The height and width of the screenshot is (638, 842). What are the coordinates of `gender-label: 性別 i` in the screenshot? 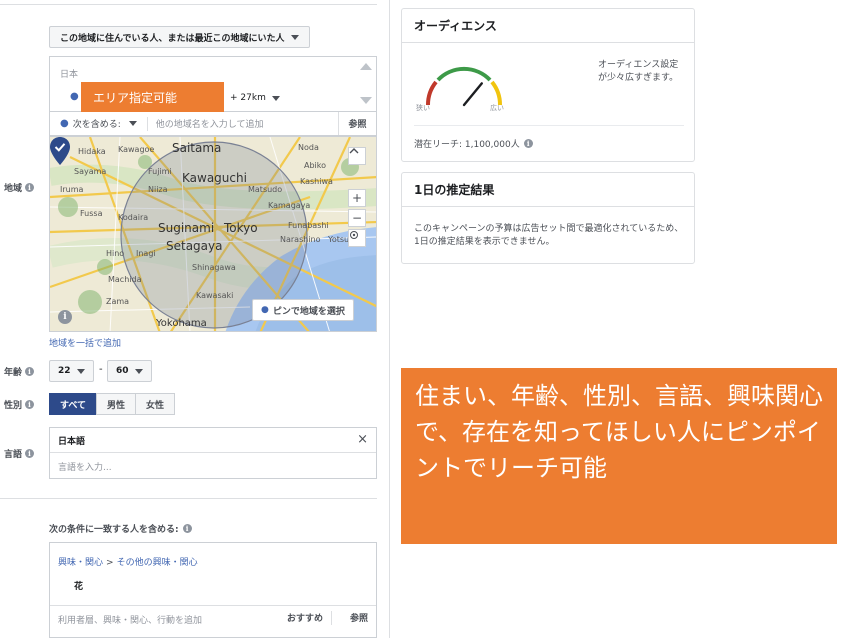 It's located at (19, 404).